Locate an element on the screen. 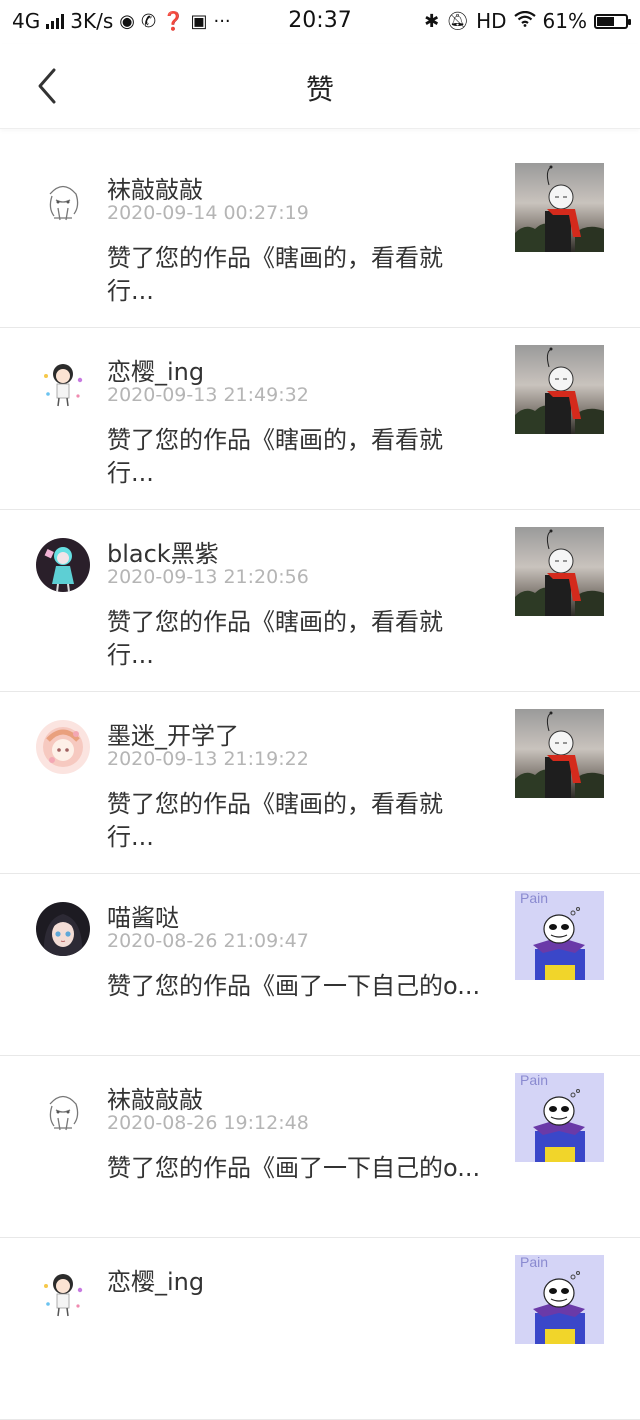 The height and width of the screenshot is (1420, 640). timestamp: 2020-09-13 21:49:32 is located at coordinates (208, 395).